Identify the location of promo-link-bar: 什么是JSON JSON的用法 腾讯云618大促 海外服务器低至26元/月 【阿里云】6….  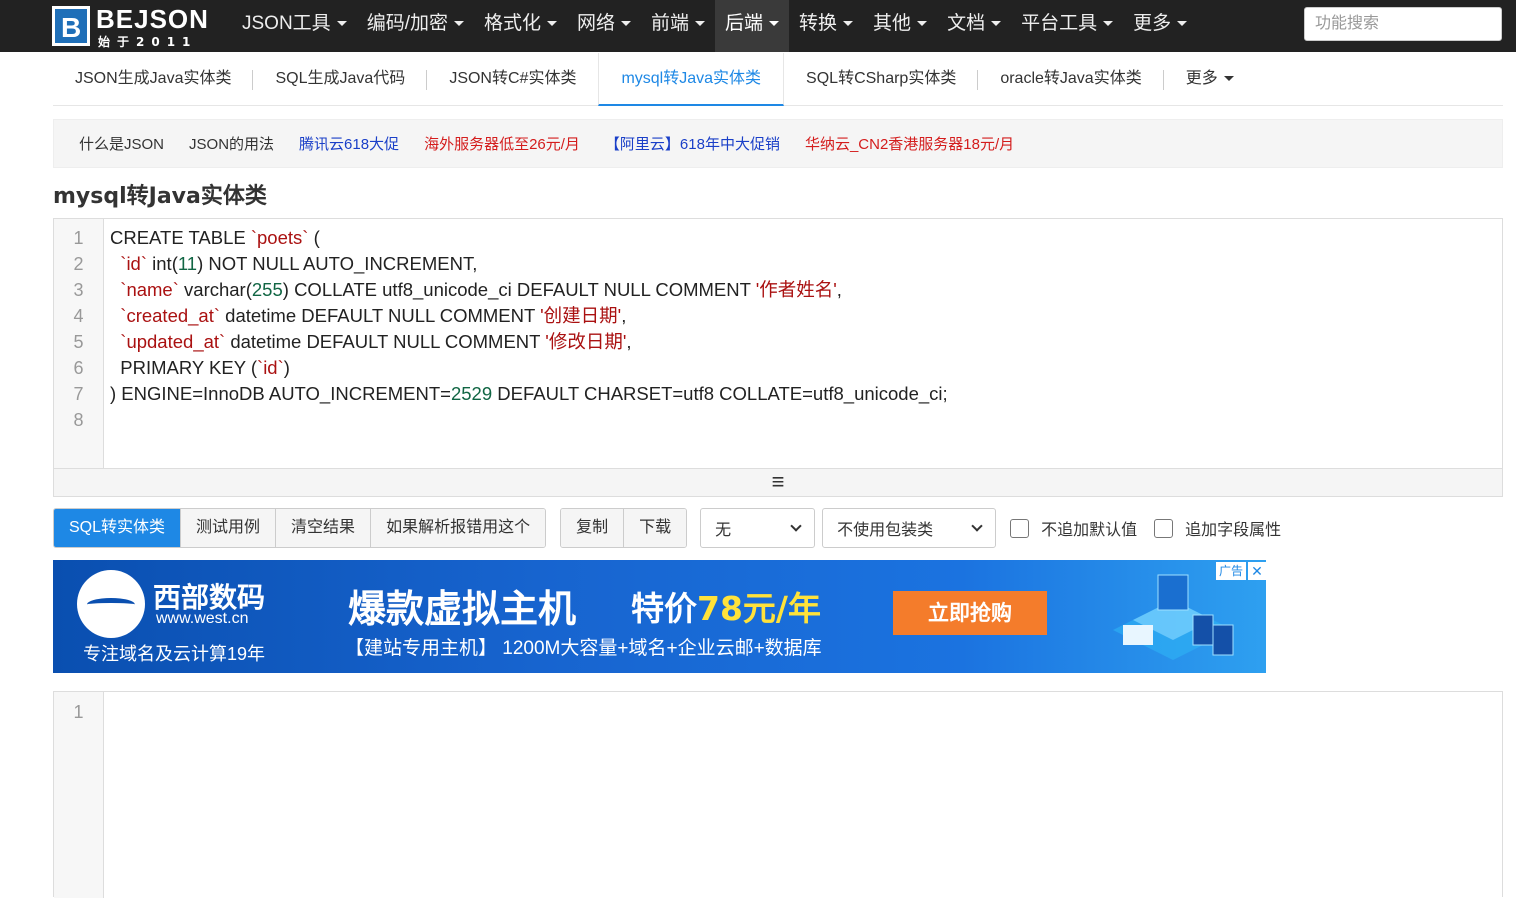
(778, 143).